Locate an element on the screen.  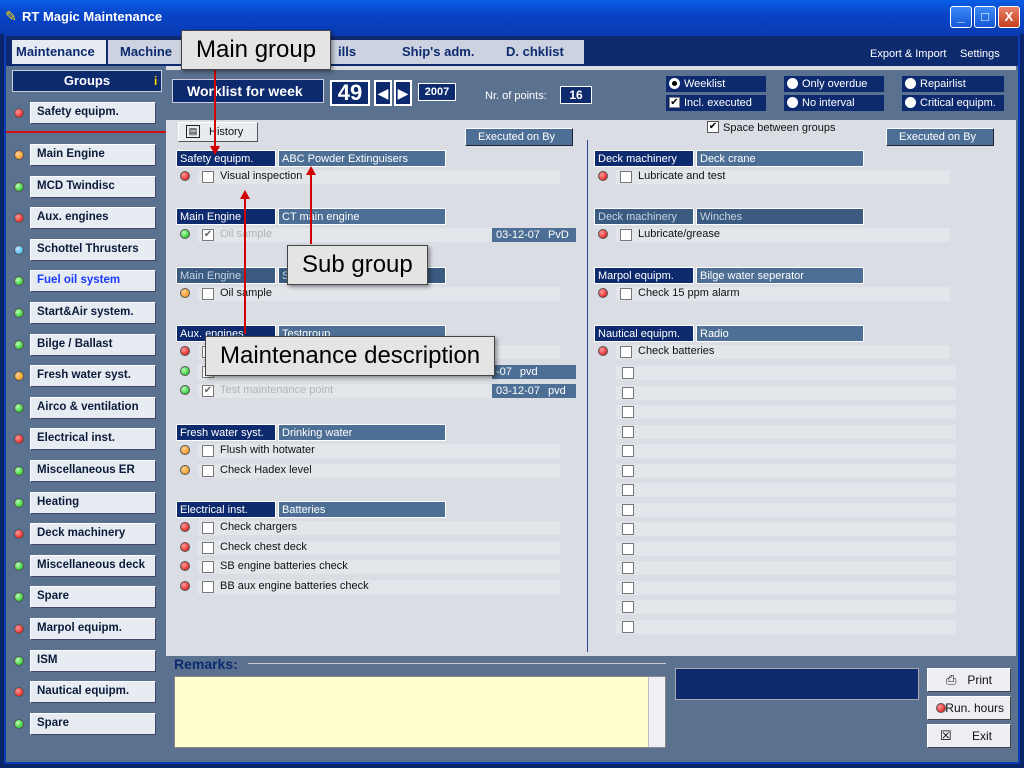
sidebar-item: Miscellaneous deck is located at coordinates (93, 565).